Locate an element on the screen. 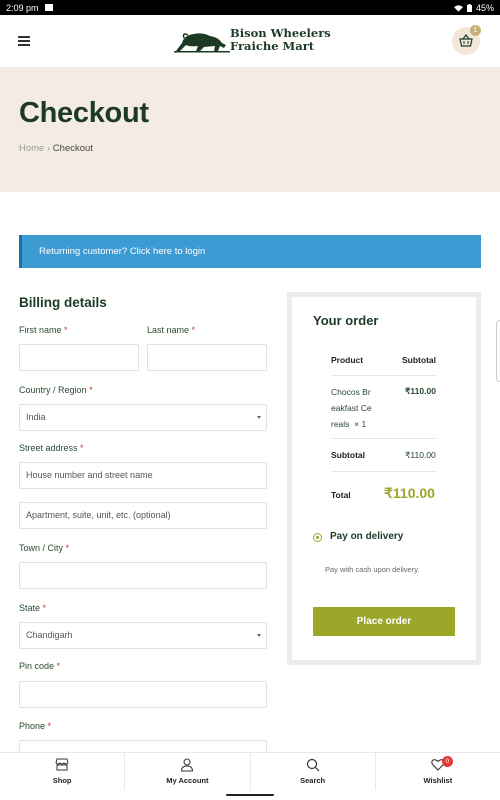 This screenshot has height=800, width=500. page-title: Checkout is located at coordinates (84, 113).